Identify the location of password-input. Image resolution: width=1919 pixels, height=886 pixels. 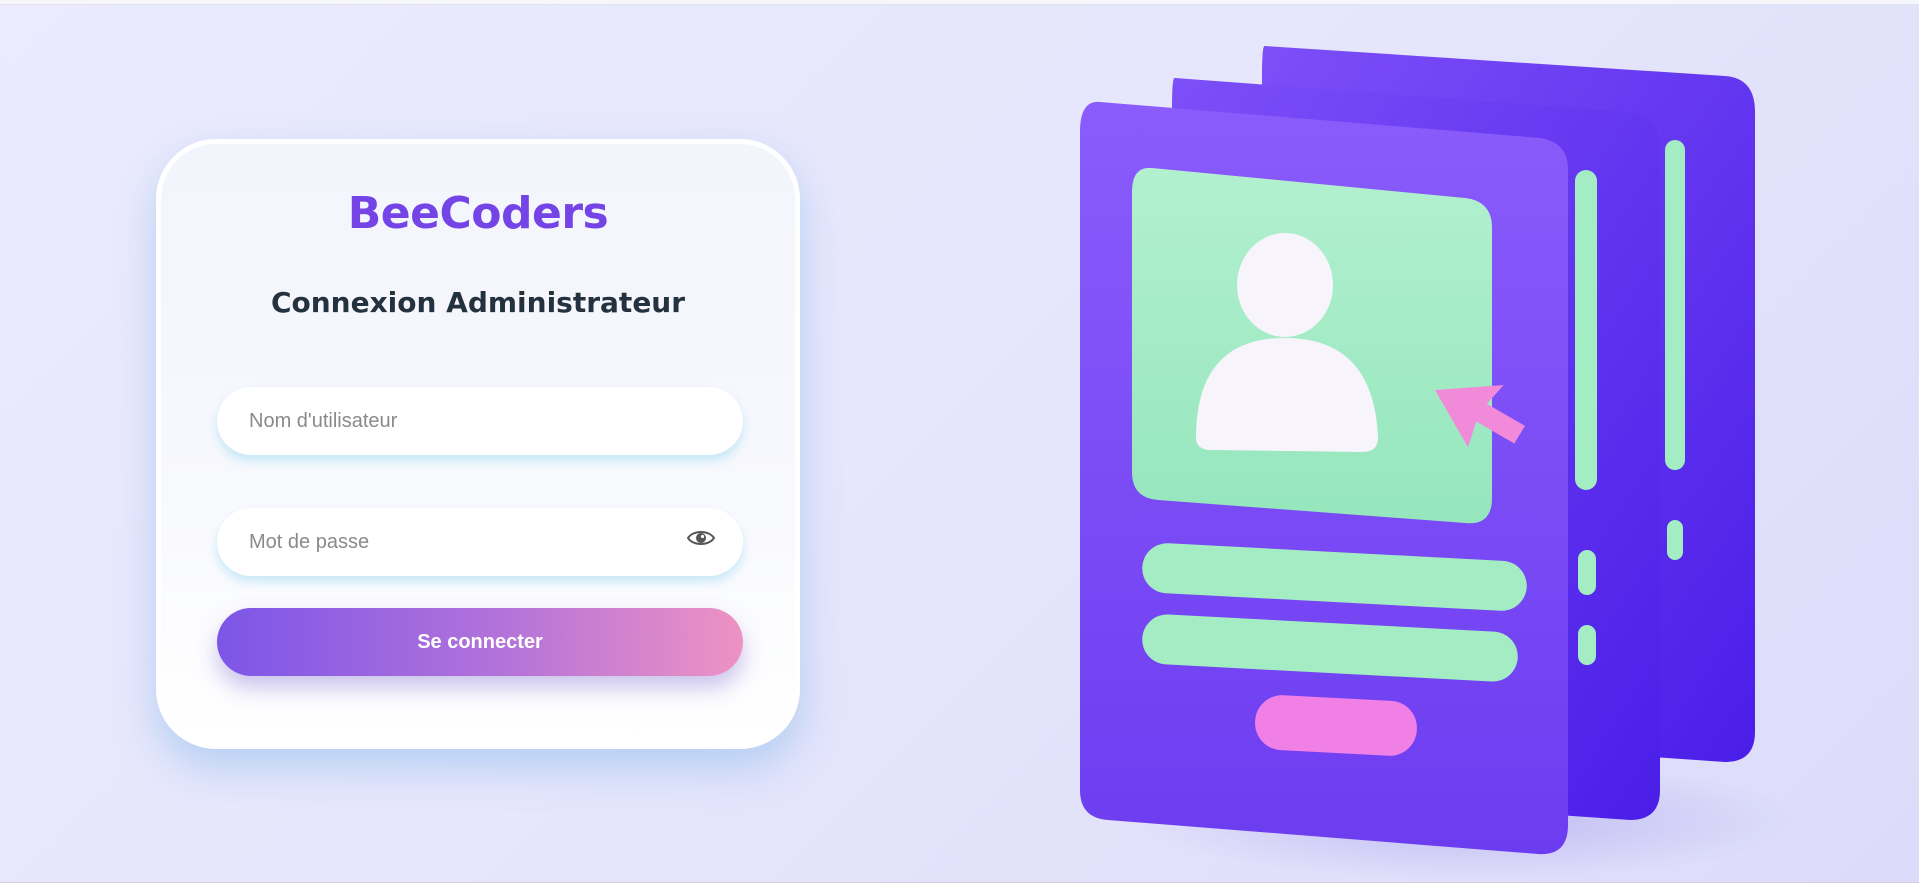
(480, 542).